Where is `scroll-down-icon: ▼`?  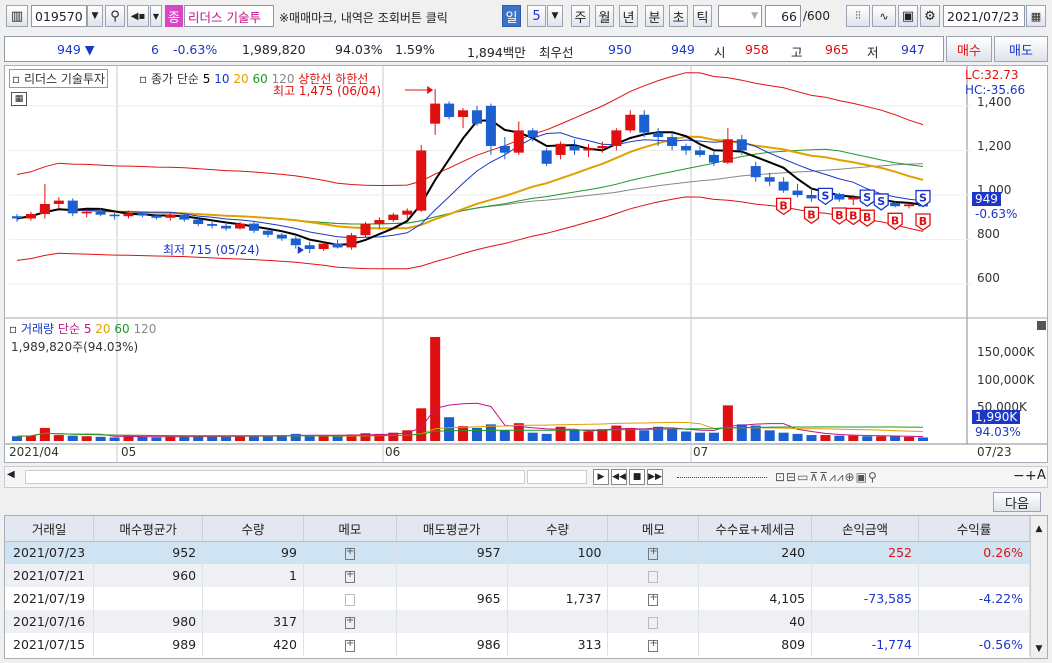 scroll-down-icon: ▼ is located at coordinates (1039, 649).